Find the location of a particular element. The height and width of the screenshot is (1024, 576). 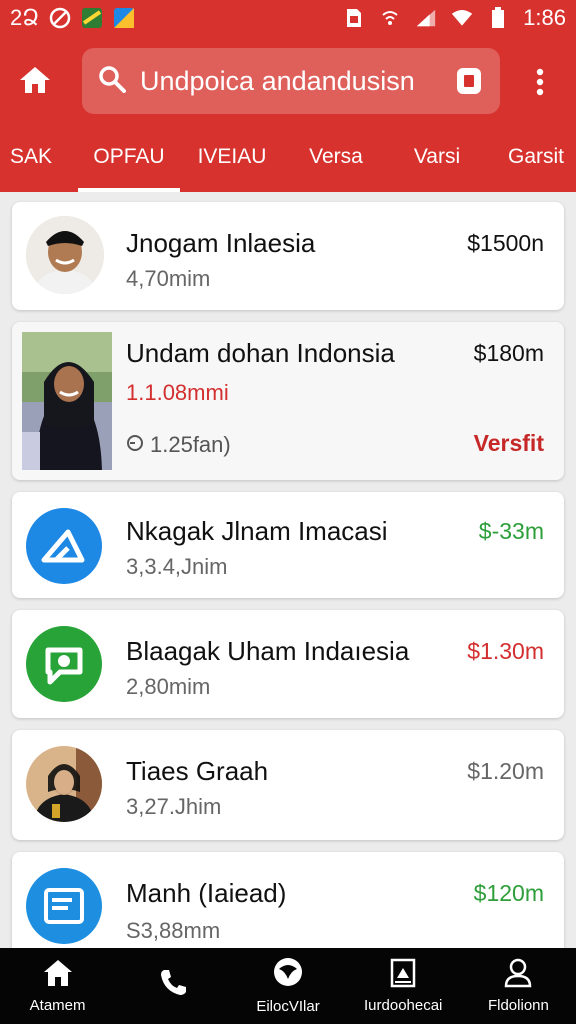

nav-profile: Fldolionn is located at coordinates (518, 986).